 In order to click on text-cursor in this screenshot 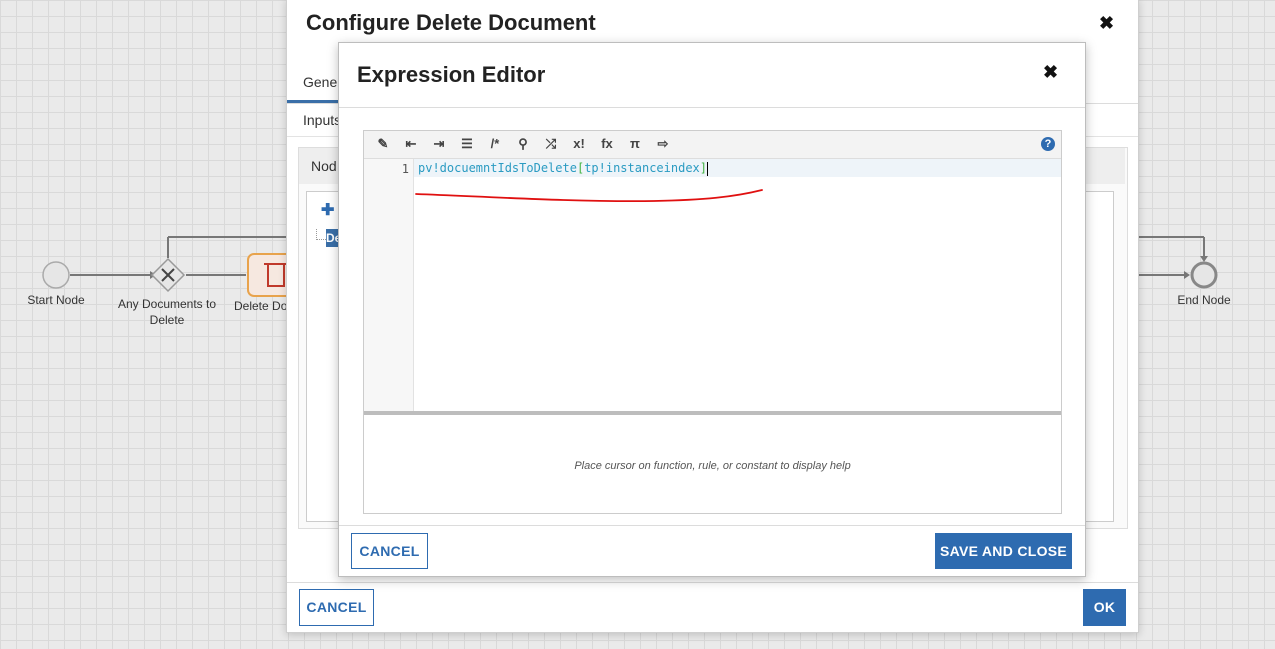, I will do `click(708, 168)`.